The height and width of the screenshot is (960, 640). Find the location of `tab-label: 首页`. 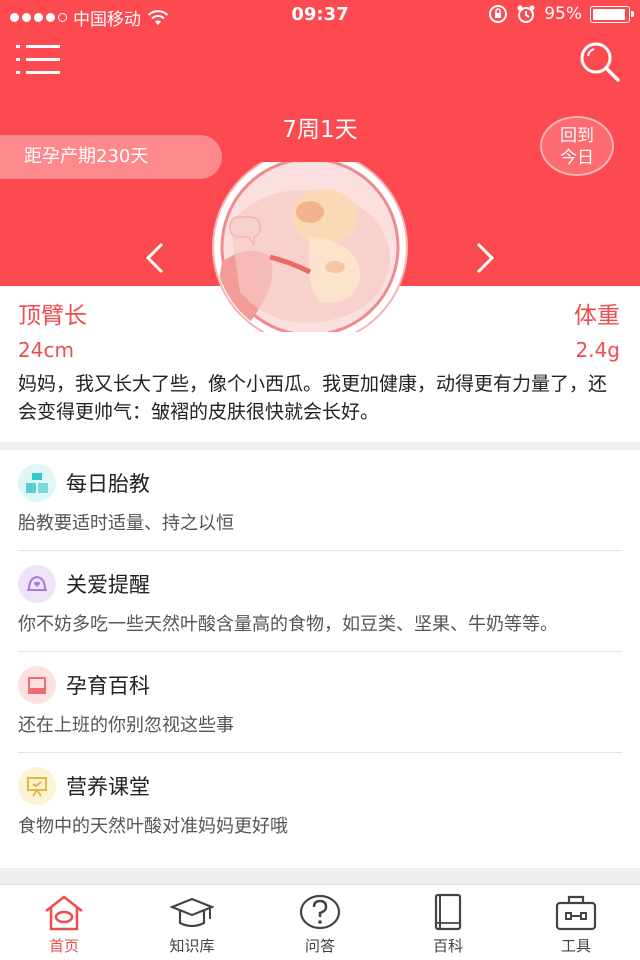

tab-label: 首页 is located at coordinates (63, 946).